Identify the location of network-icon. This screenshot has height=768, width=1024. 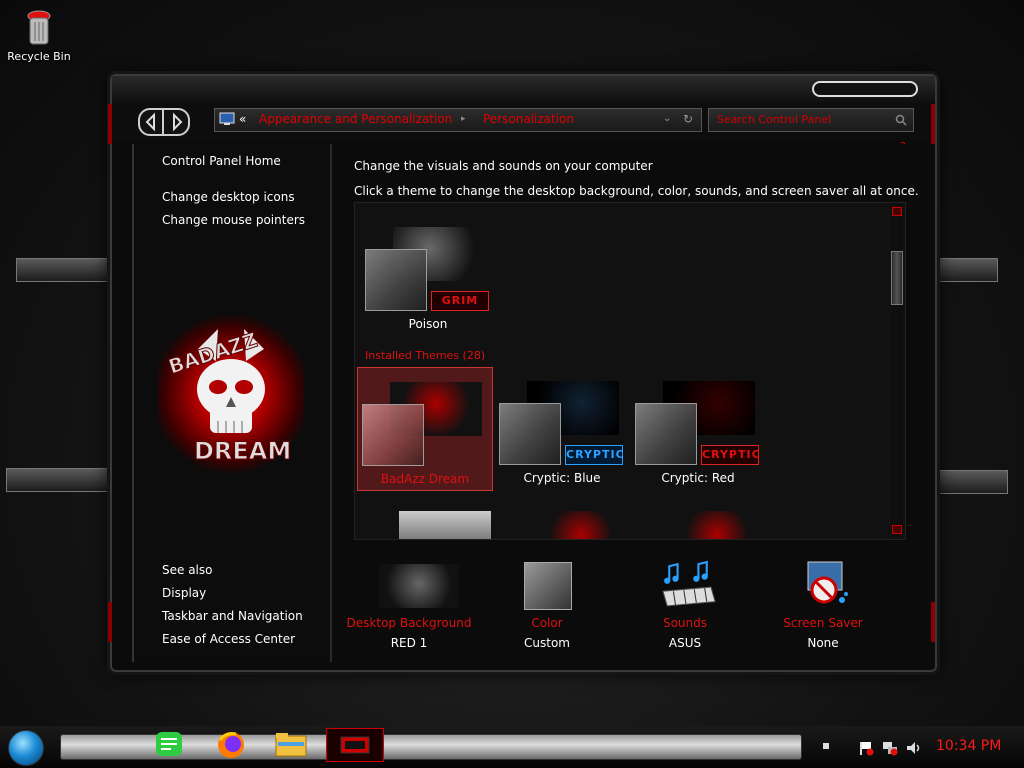
(890, 748).